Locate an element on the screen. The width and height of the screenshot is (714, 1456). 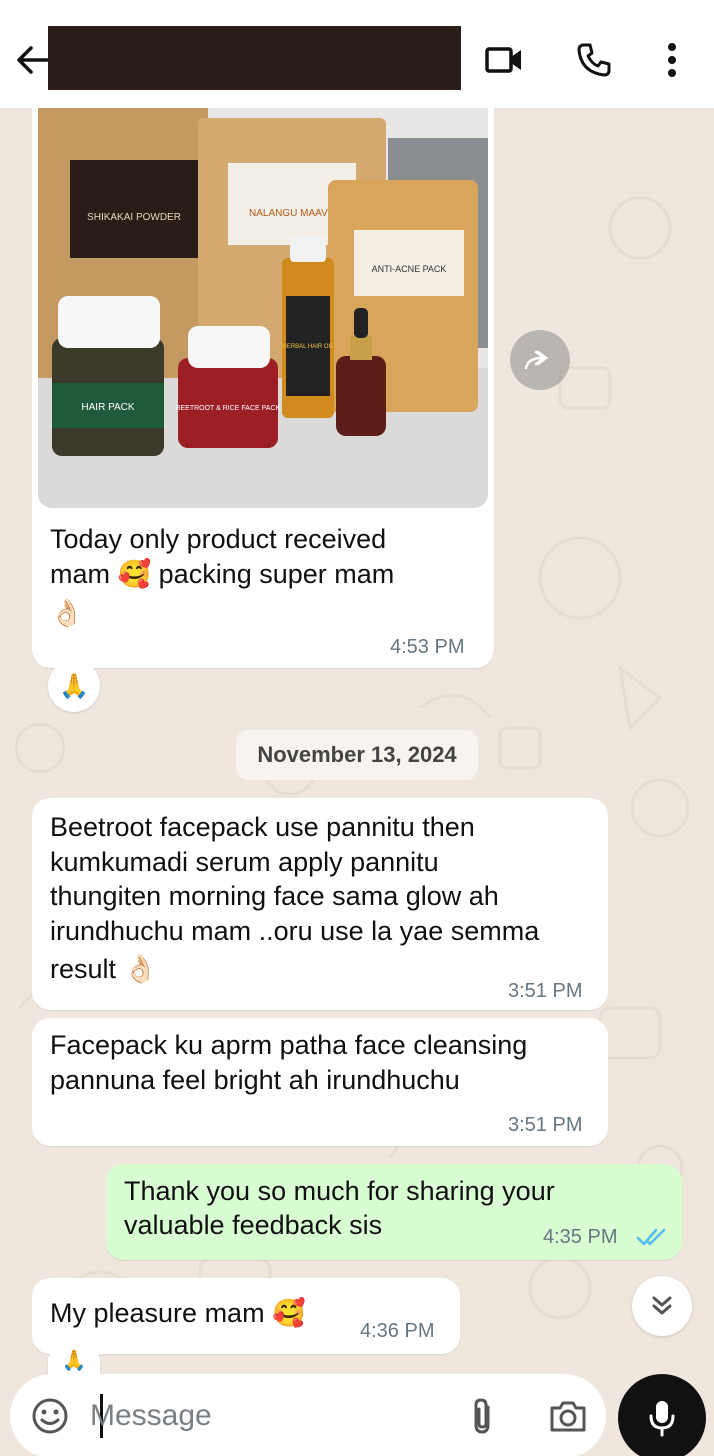
message-timestamp: 4:36 PM is located at coordinates (397, 1331).